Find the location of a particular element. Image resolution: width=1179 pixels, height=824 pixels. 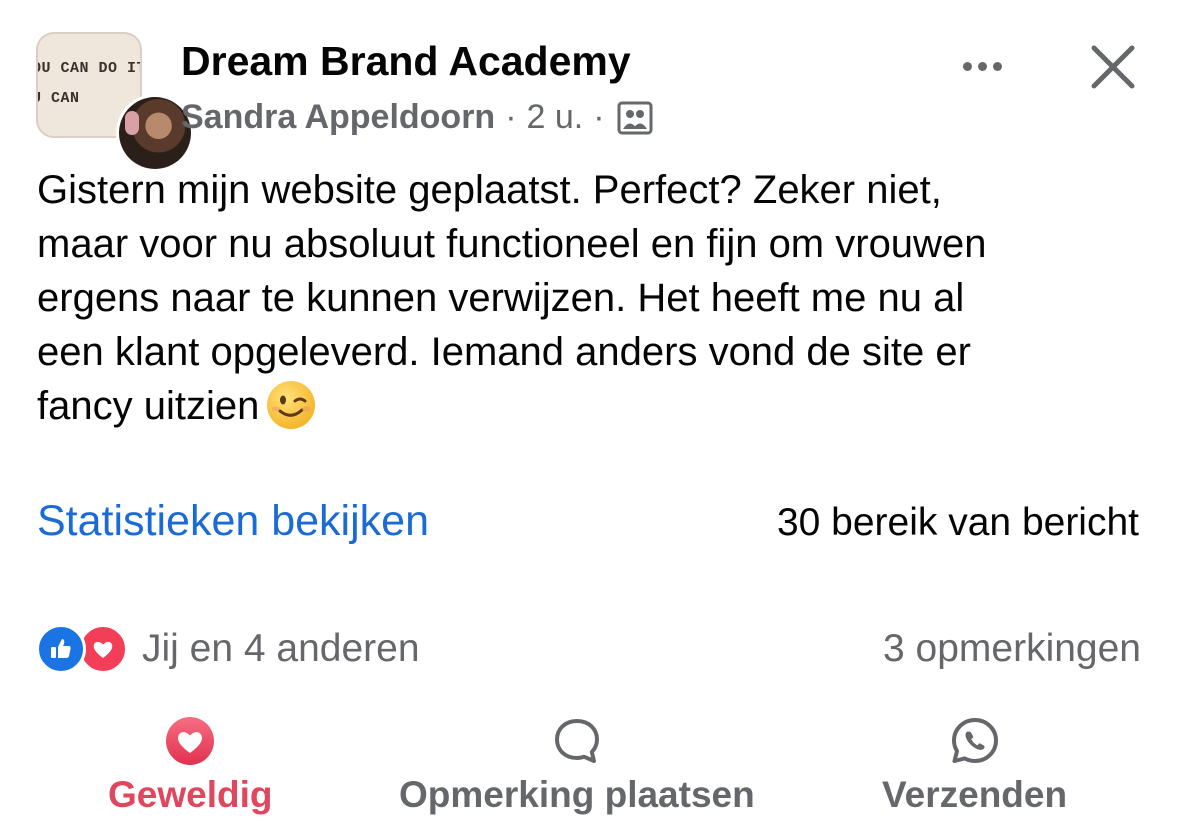

send-button: Verzenden is located at coordinates (974, 766).